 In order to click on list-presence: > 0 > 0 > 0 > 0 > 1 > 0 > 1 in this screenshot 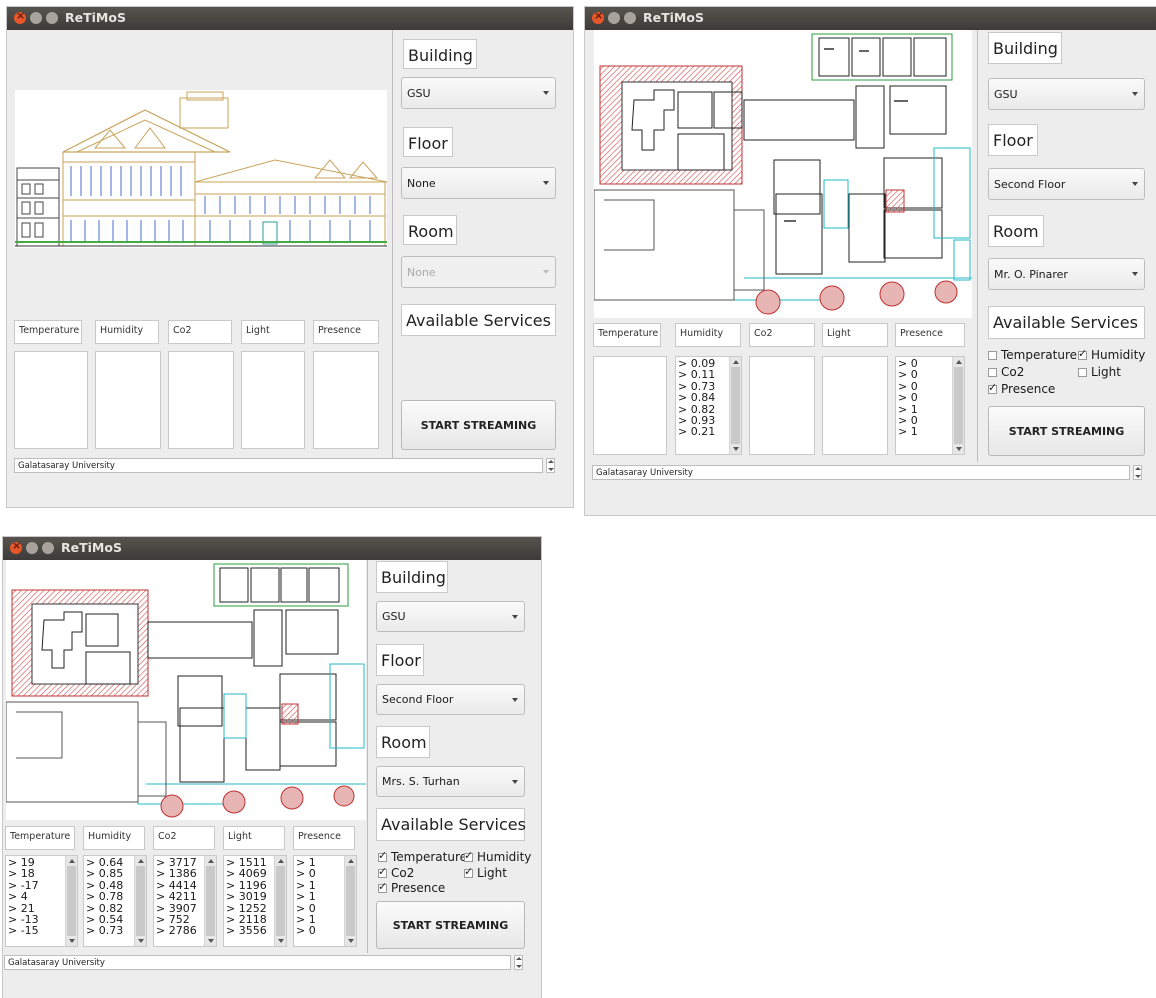, I will do `click(930, 405)`.